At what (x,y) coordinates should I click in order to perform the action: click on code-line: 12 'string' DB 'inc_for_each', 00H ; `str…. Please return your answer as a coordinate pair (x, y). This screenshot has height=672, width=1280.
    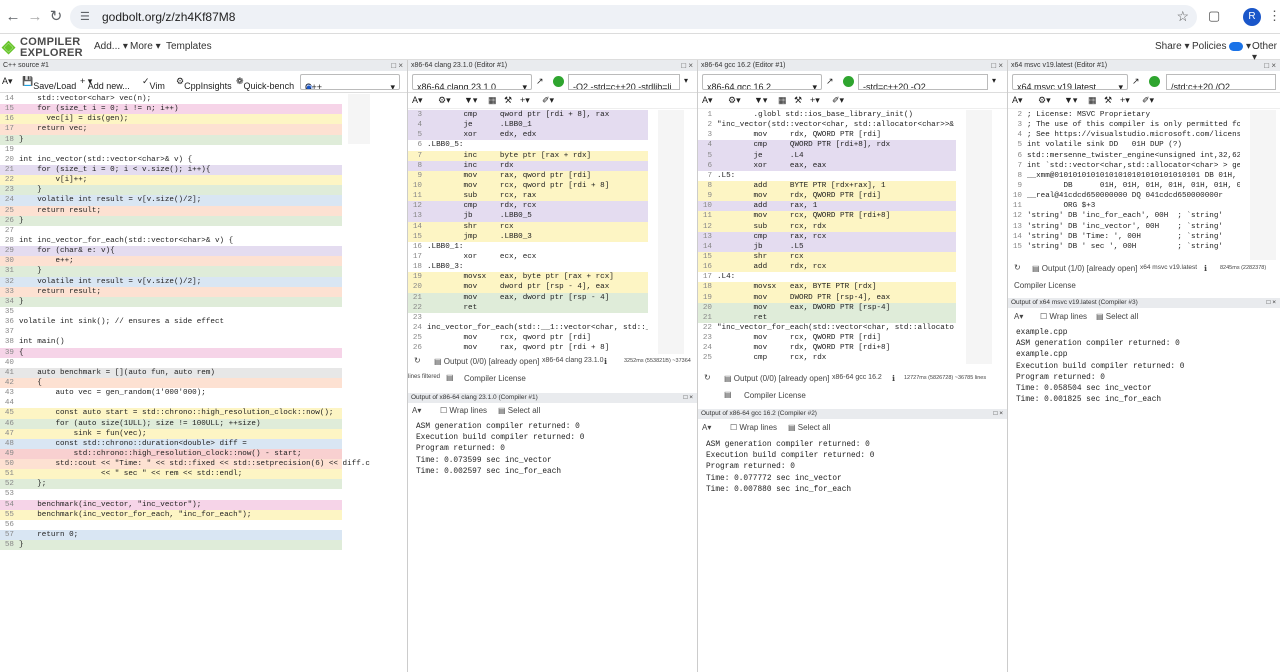
    Looking at the image, I should click on (1124, 216).